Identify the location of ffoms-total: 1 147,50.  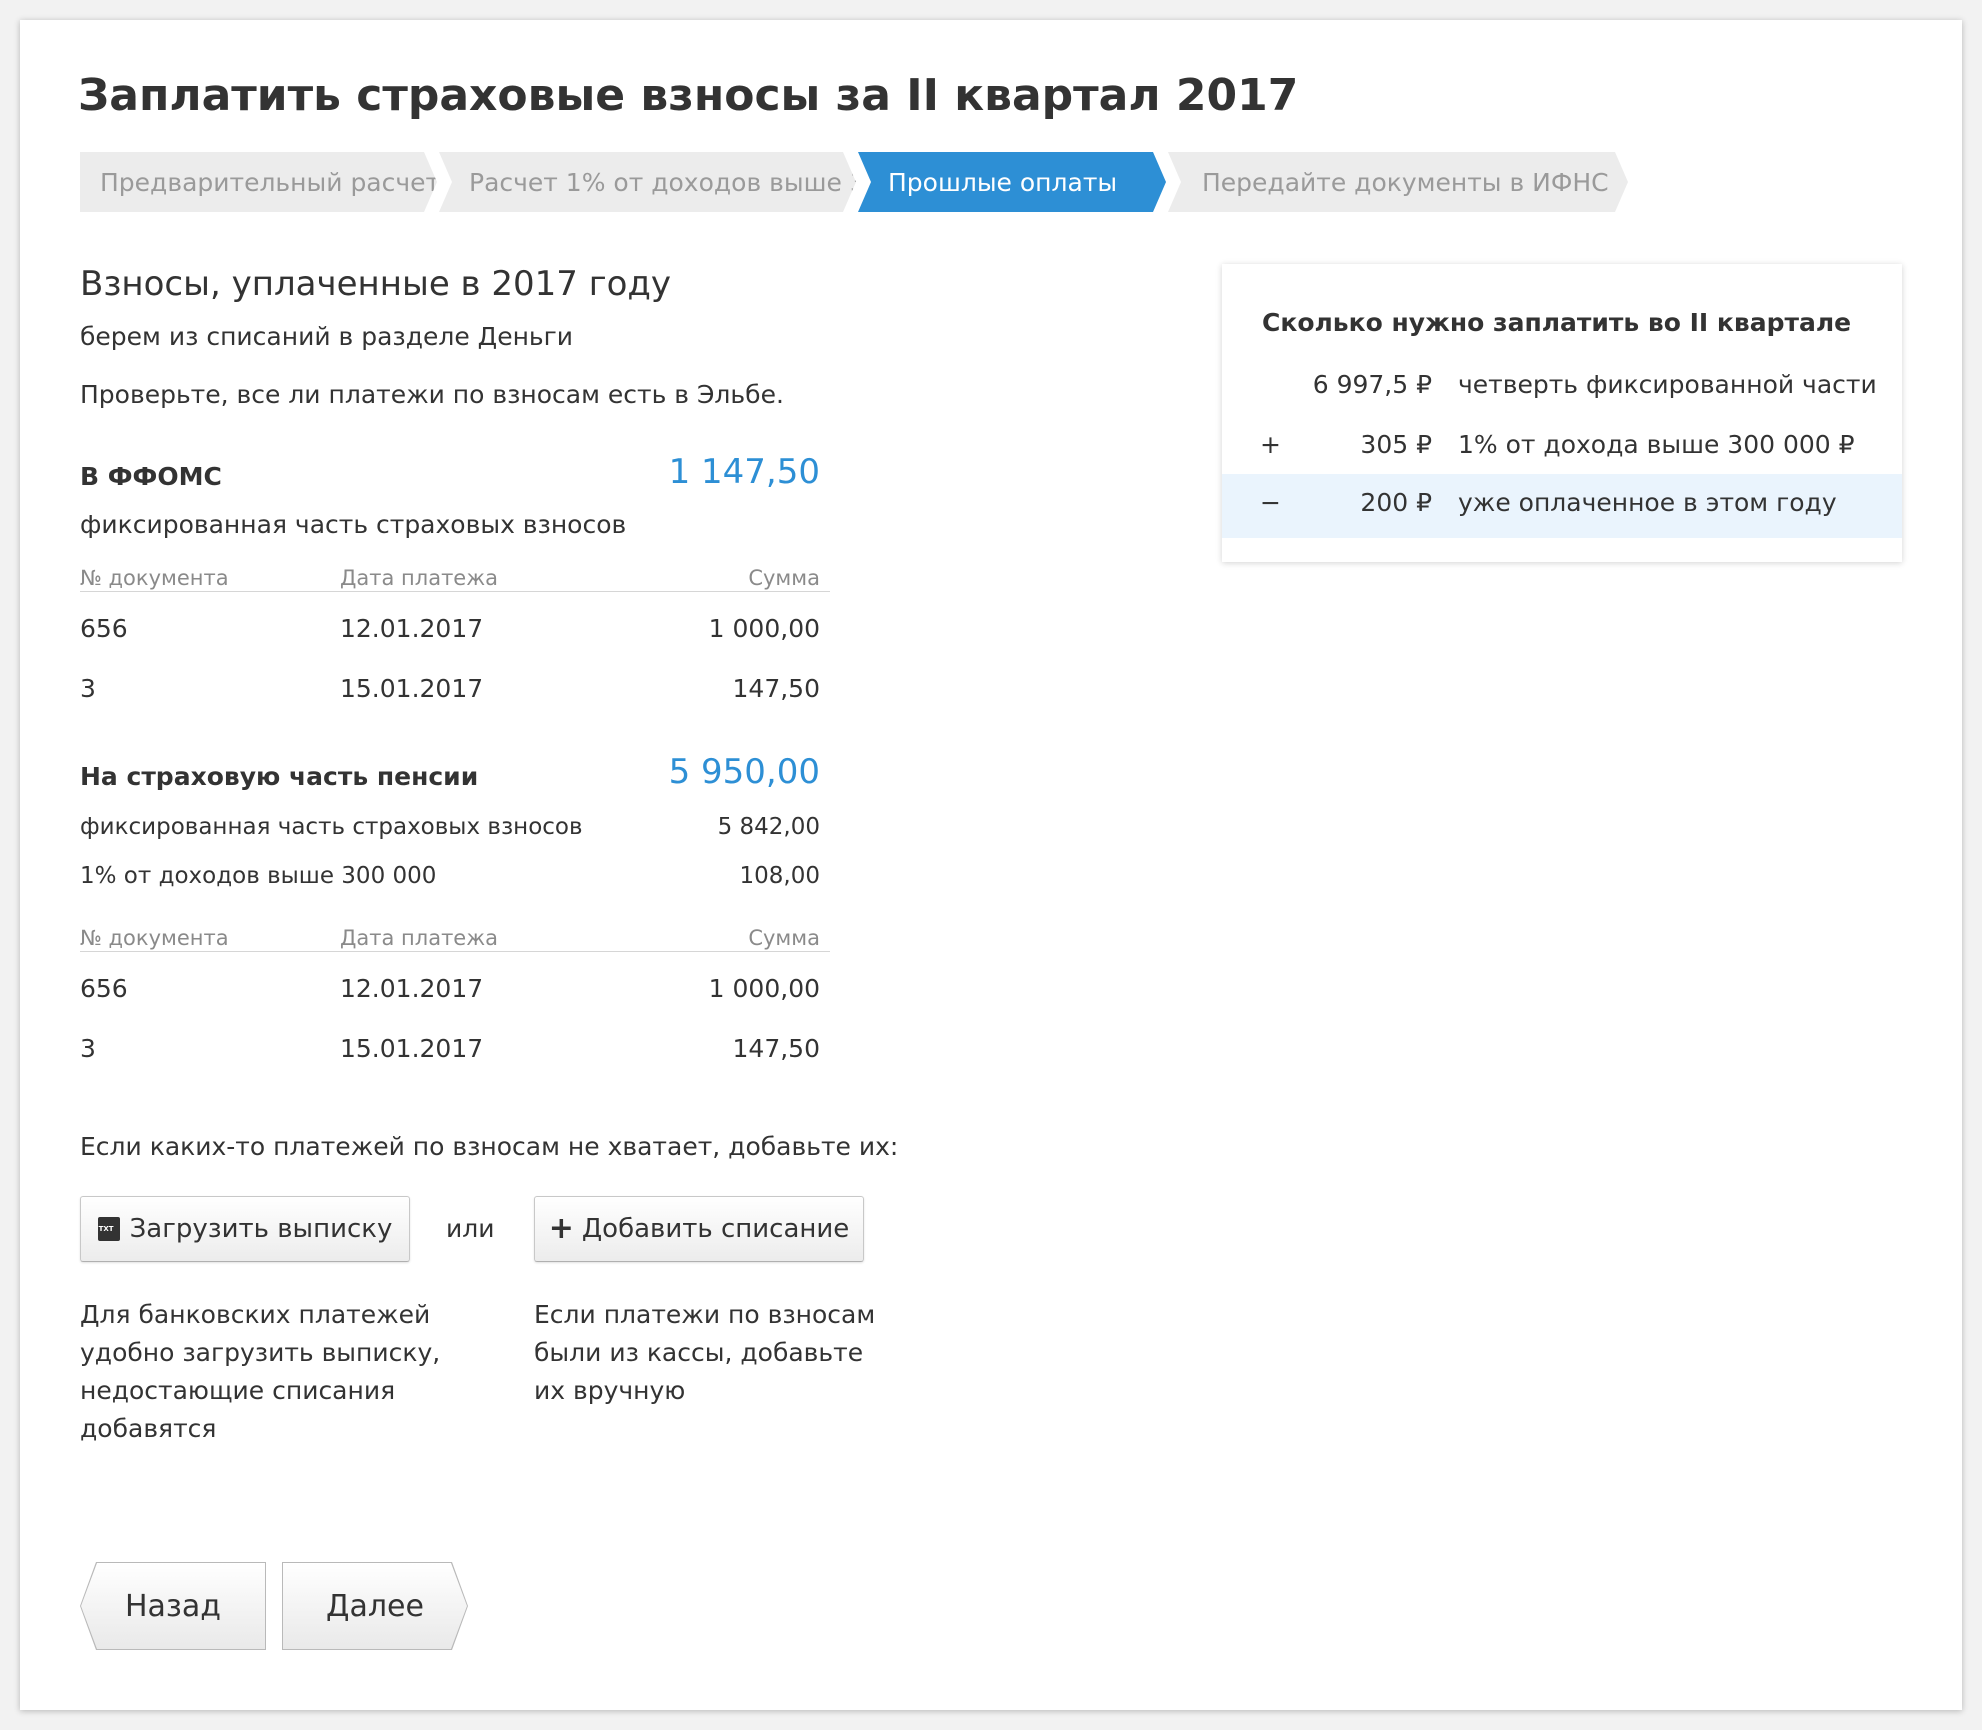
(744, 472).